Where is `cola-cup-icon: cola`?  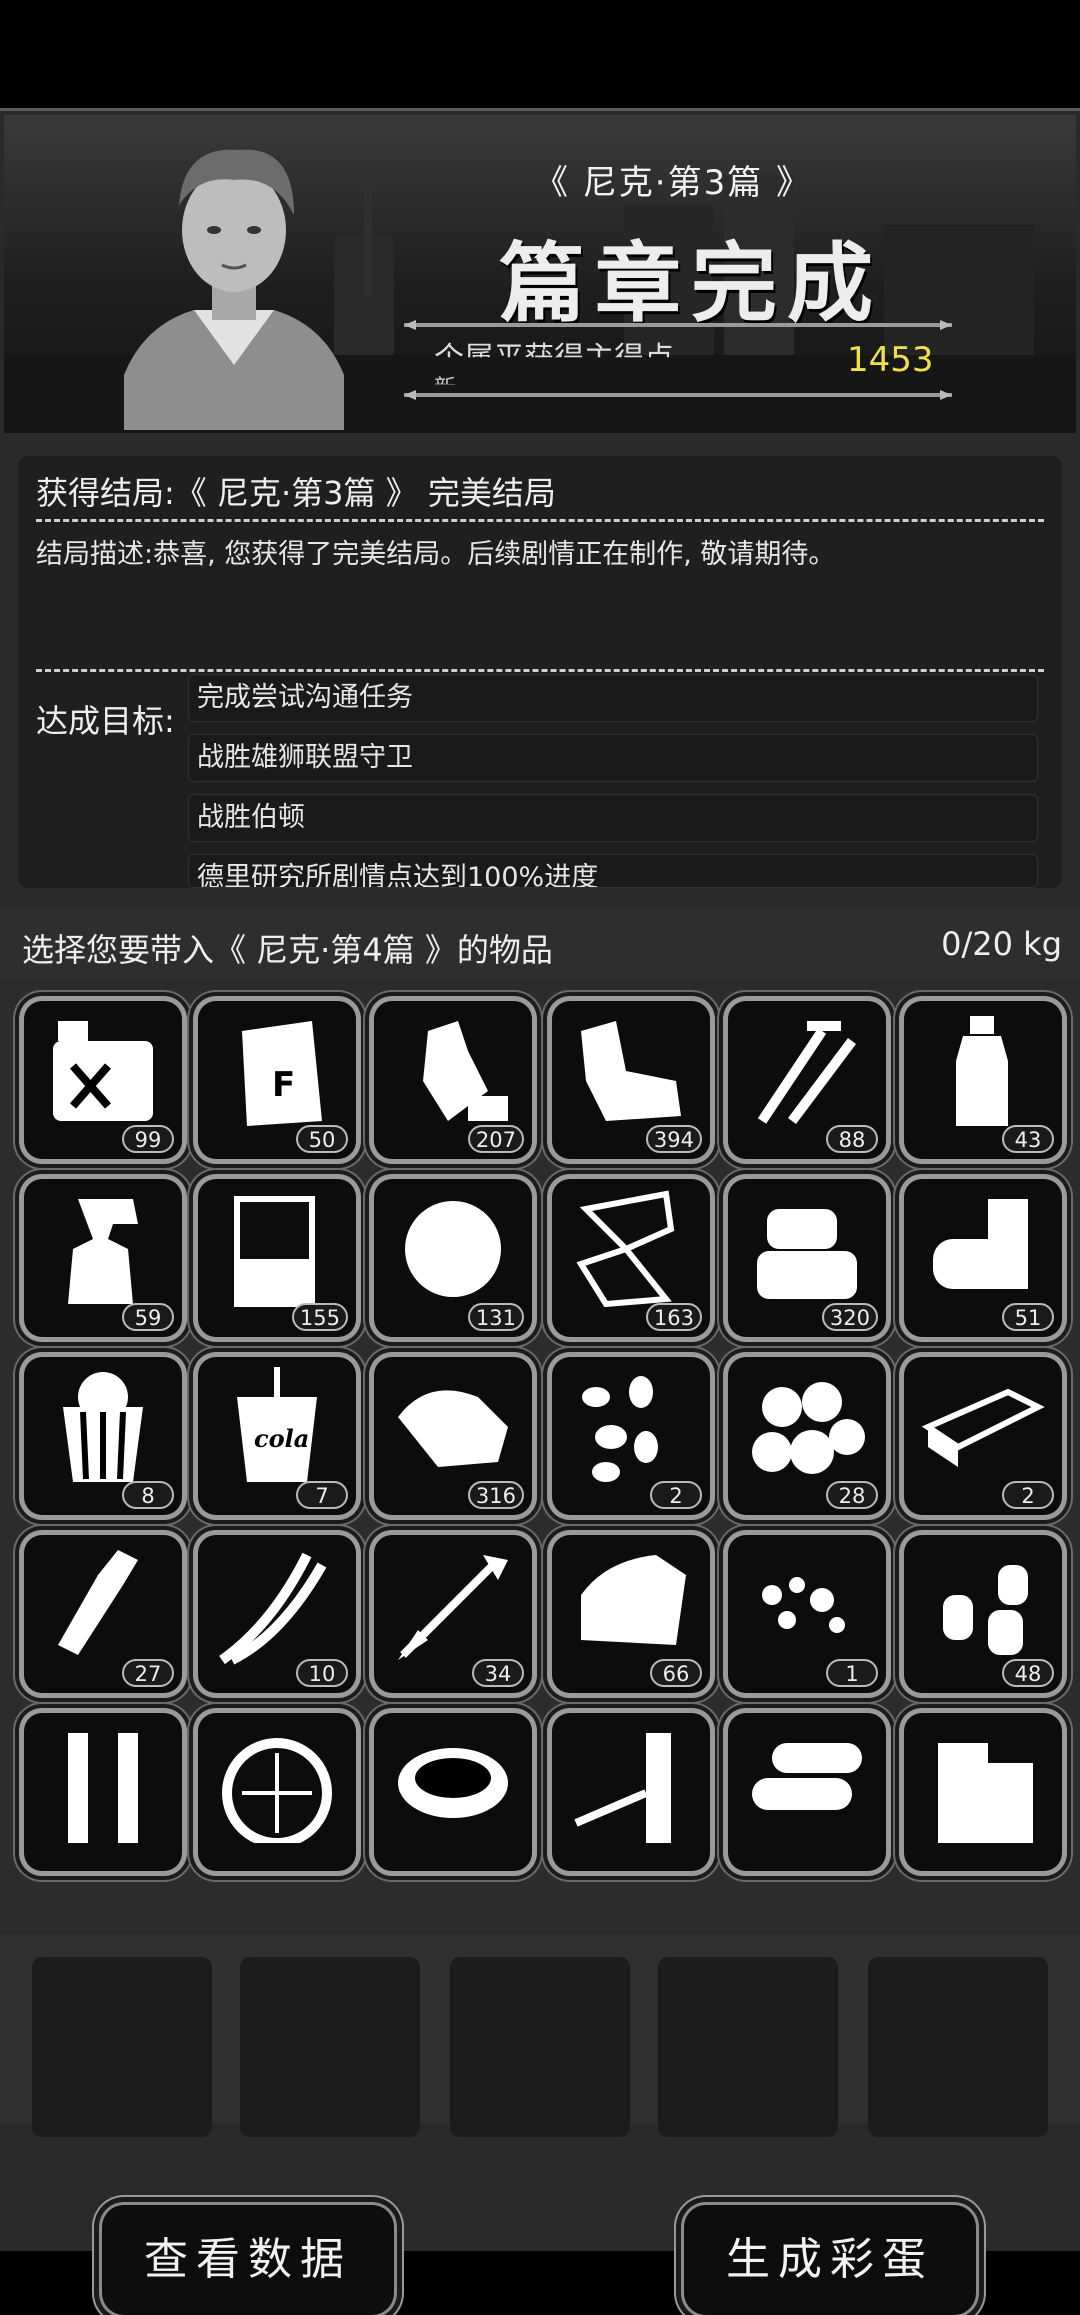 cola-cup-icon: cola is located at coordinates (277, 1424).